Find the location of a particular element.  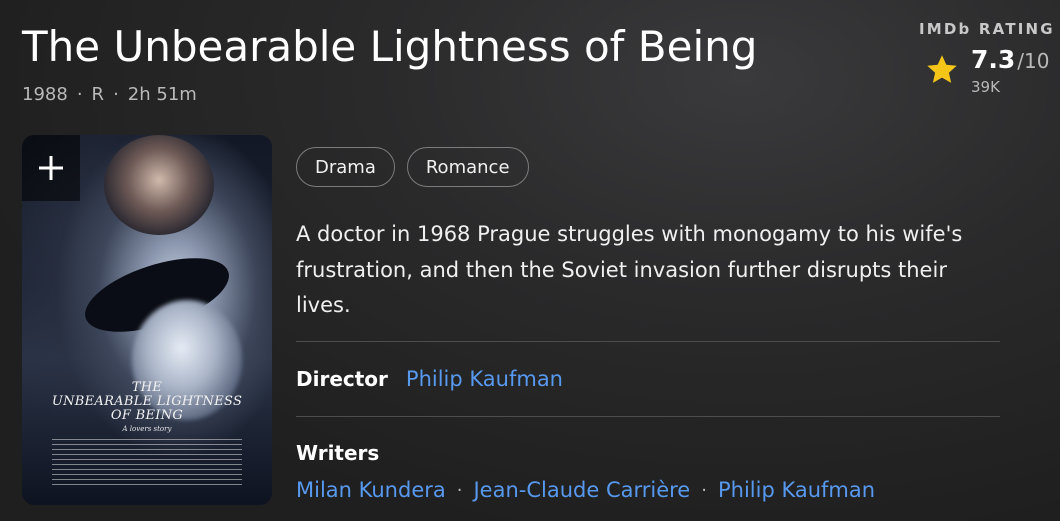

poster-credits-block is located at coordinates (147, 464).